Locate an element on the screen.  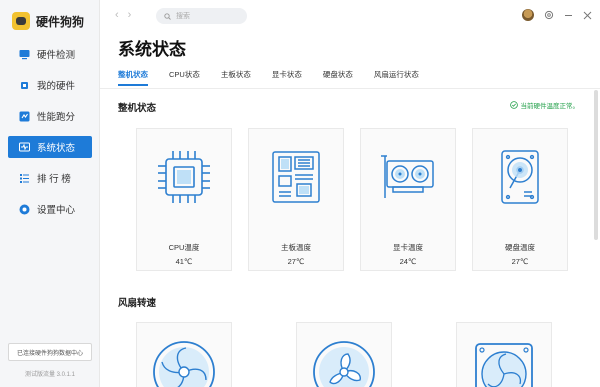
data-center-button: 已连接硬件狗狗数据中心 is located at coordinates (50, 352).